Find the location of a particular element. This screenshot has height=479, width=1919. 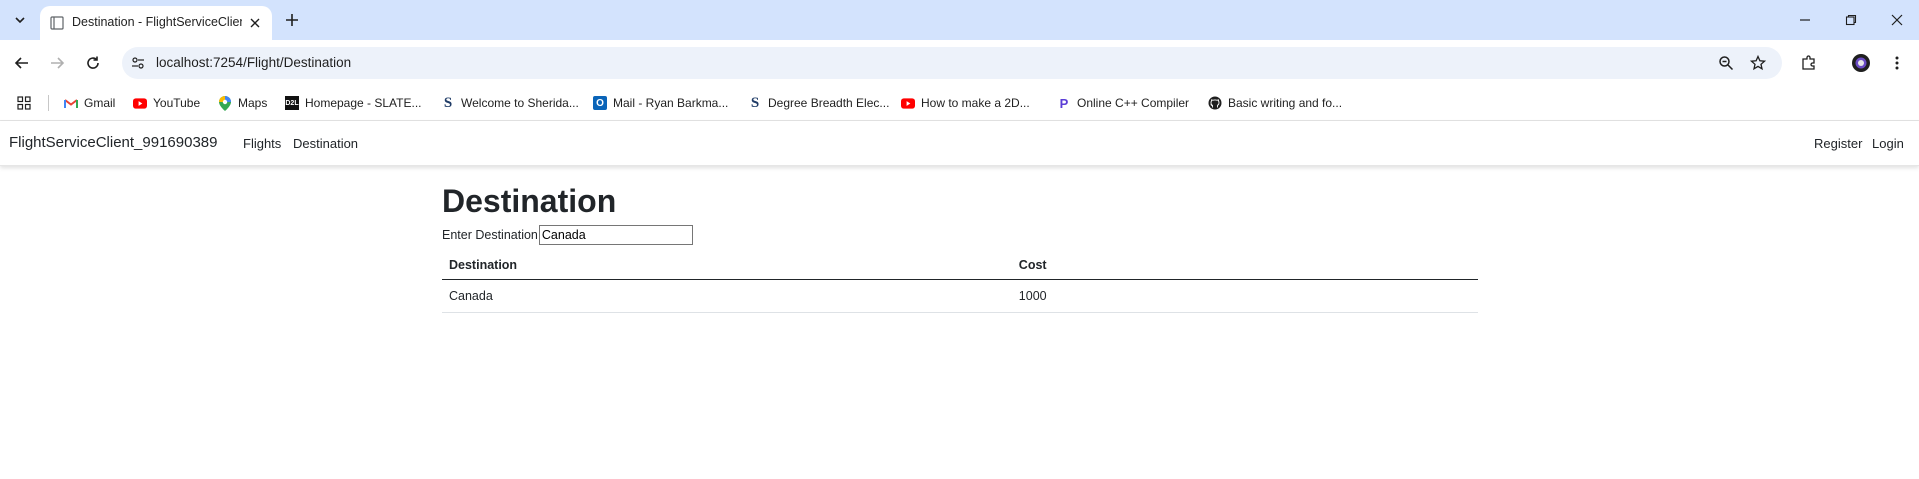

github-icon is located at coordinates (1215, 103).